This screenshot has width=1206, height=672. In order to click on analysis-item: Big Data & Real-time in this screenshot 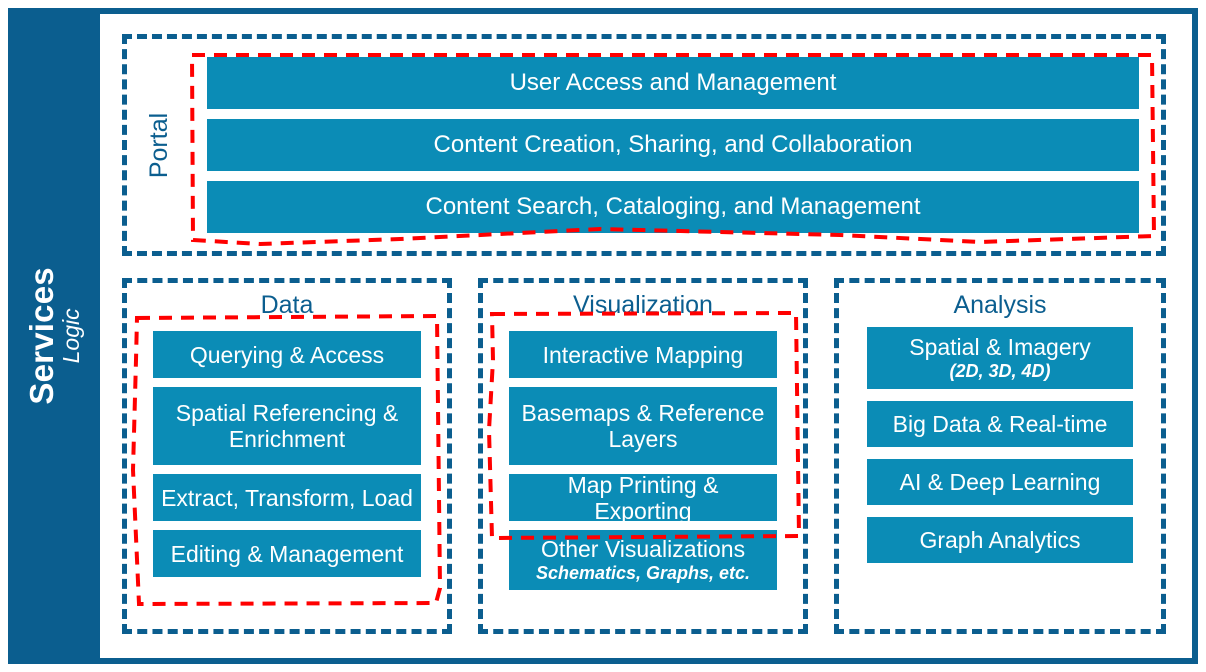, I will do `click(1000, 424)`.